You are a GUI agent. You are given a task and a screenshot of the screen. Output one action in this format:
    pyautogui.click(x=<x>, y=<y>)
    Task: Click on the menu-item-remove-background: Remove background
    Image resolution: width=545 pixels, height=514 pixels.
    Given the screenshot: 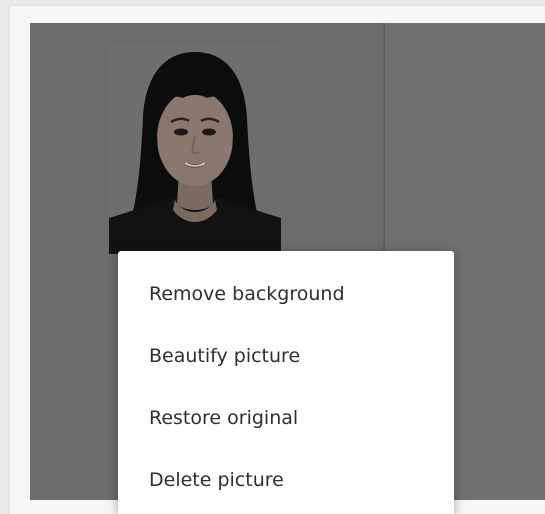 What is the action you would take?
    pyautogui.click(x=286, y=294)
    